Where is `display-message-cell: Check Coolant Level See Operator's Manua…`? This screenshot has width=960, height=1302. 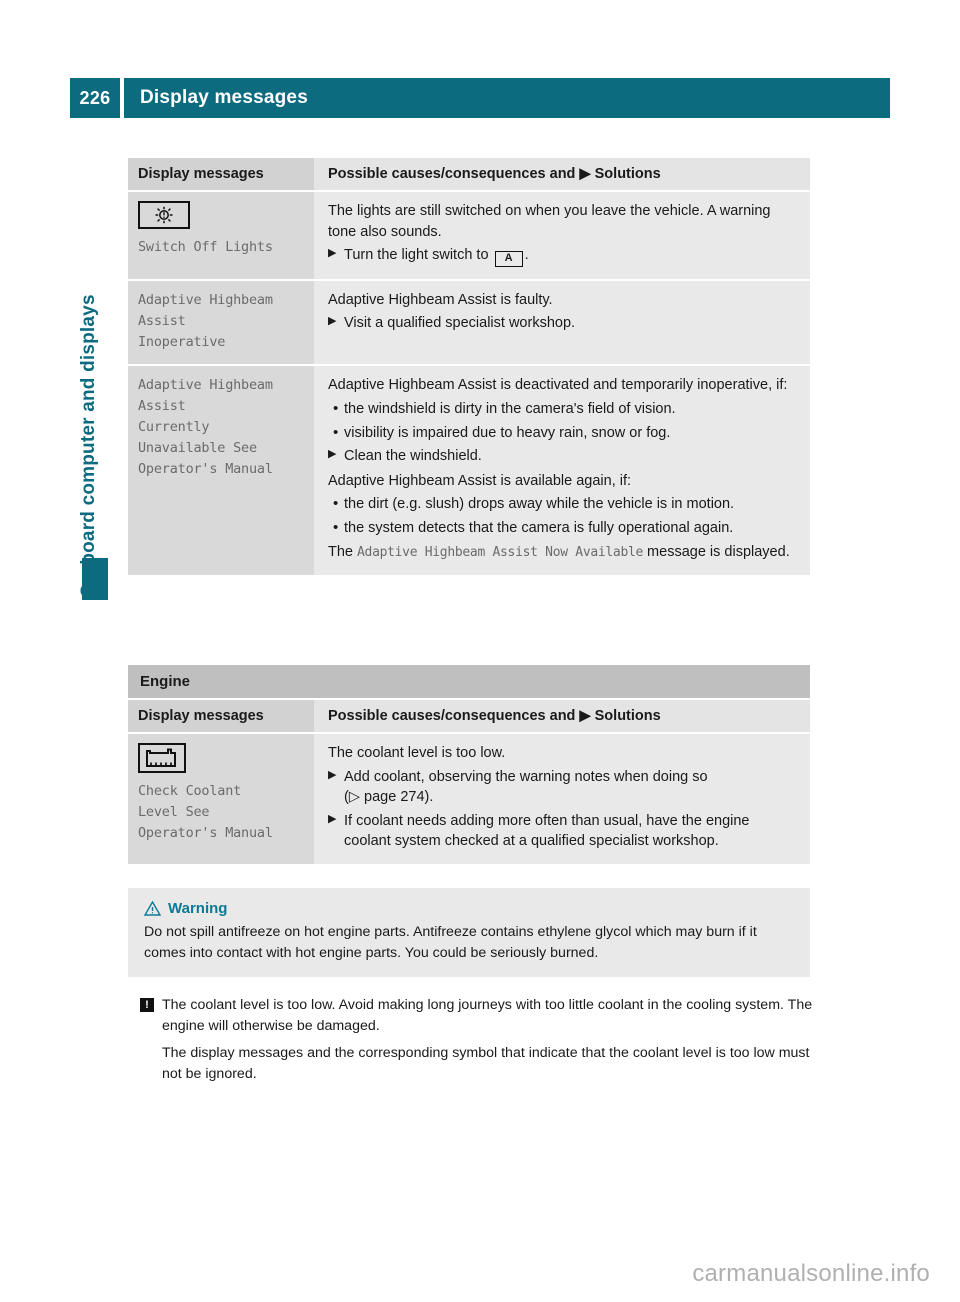
display-message-cell: Check Coolant Level See Operator's Manua… is located at coordinates (221, 798).